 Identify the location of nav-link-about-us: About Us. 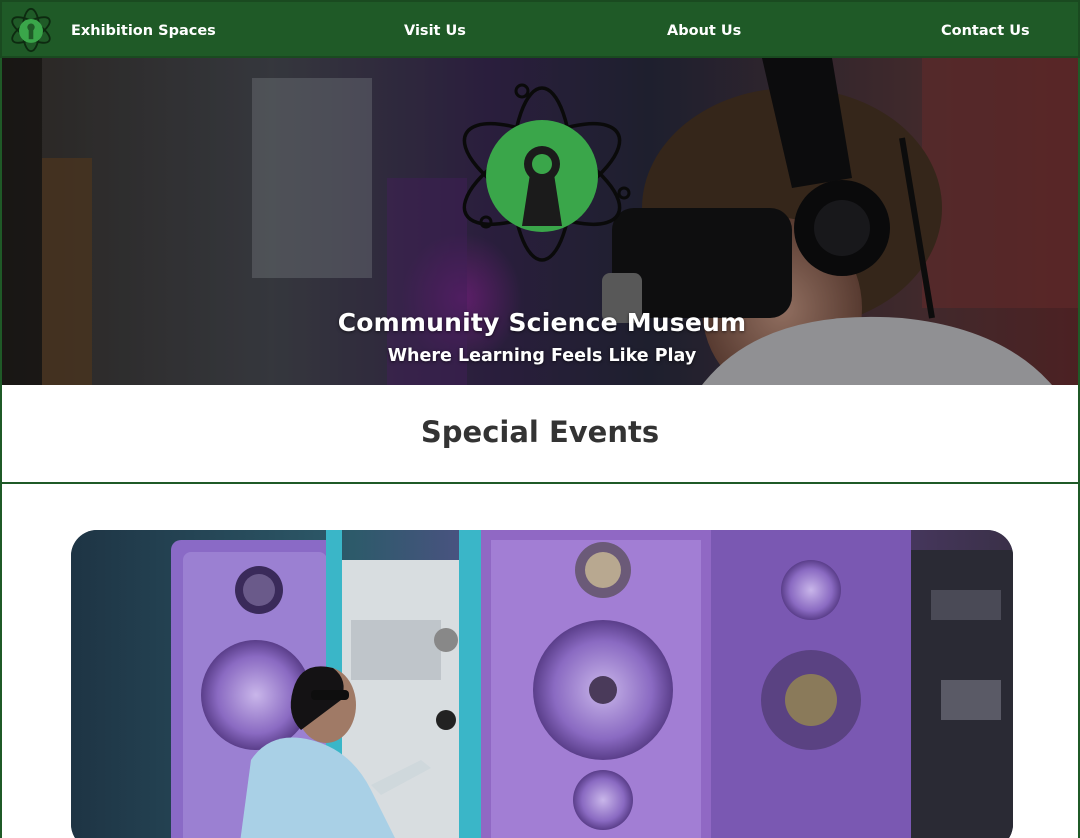
(704, 31).